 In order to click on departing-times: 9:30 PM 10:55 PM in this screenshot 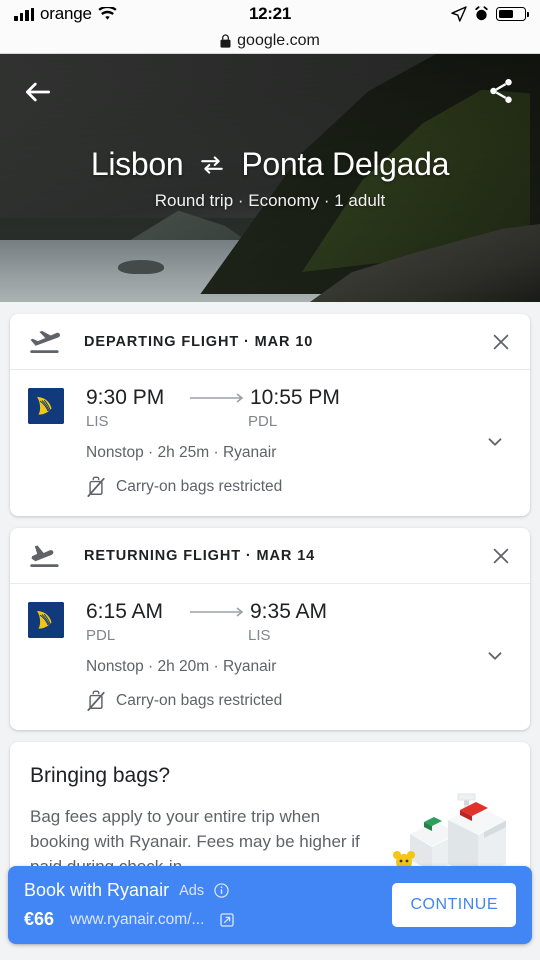, I will do `click(282, 398)`.